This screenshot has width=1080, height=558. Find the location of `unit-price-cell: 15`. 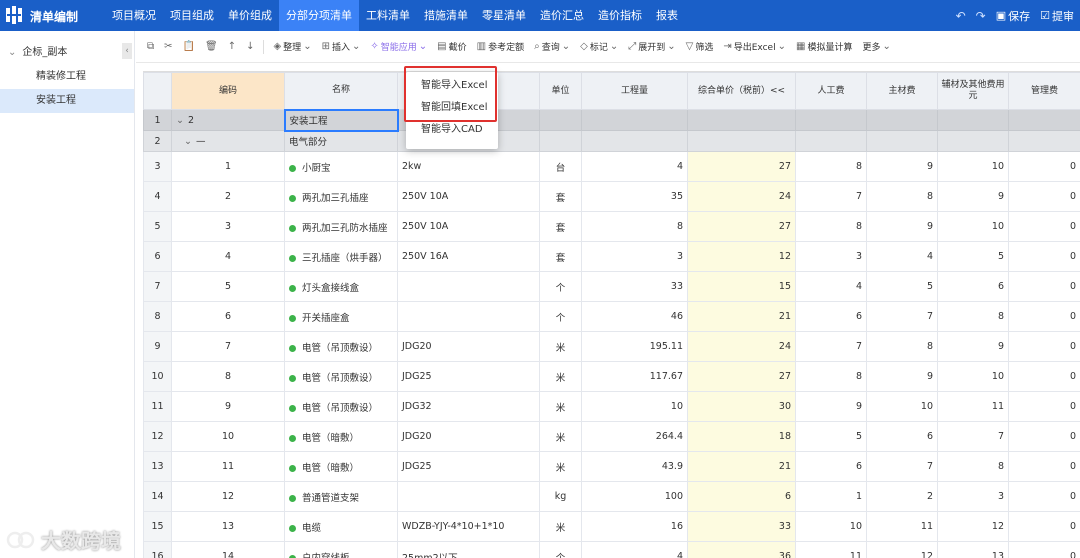

unit-price-cell: 15 is located at coordinates (741, 286).